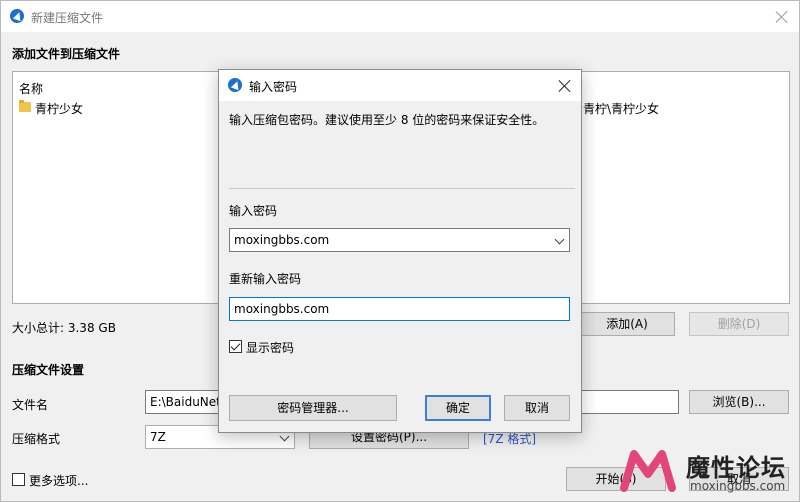  Describe the element at coordinates (67, 18) in the screenshot. I see `main-title: 新建压缩文件` at that location.